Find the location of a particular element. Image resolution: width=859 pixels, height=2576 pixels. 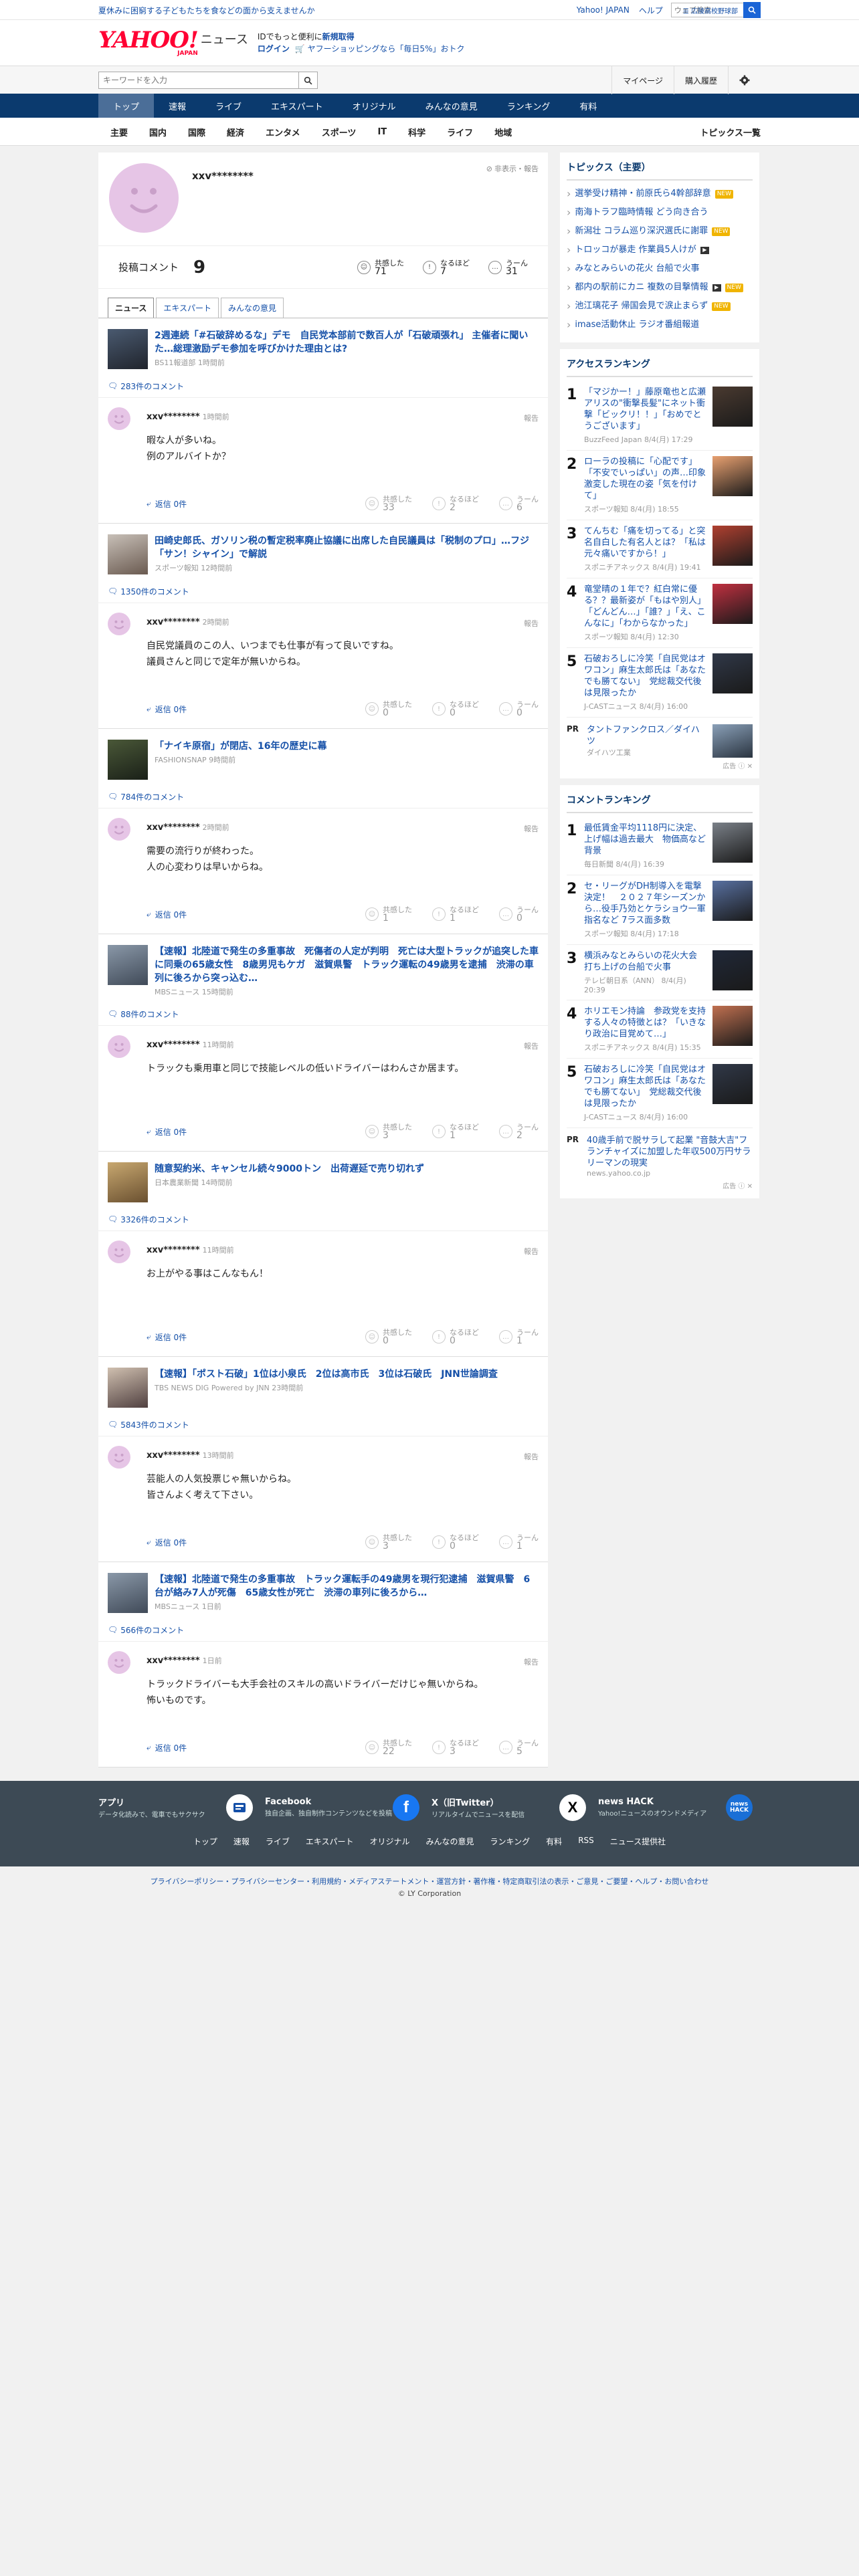

footer-nav-link: ニュース提供社 is located at coordinates (638, 1841).